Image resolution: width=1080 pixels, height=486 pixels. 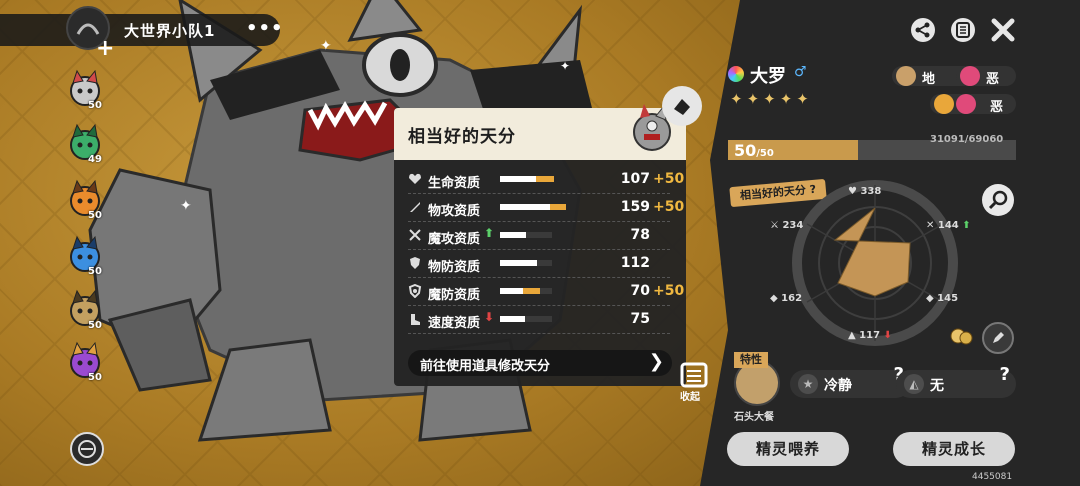 What do you see at coordinates (937, 386) in the screenshot?
I see `item-label: 无` at bounding box center [937, 386].